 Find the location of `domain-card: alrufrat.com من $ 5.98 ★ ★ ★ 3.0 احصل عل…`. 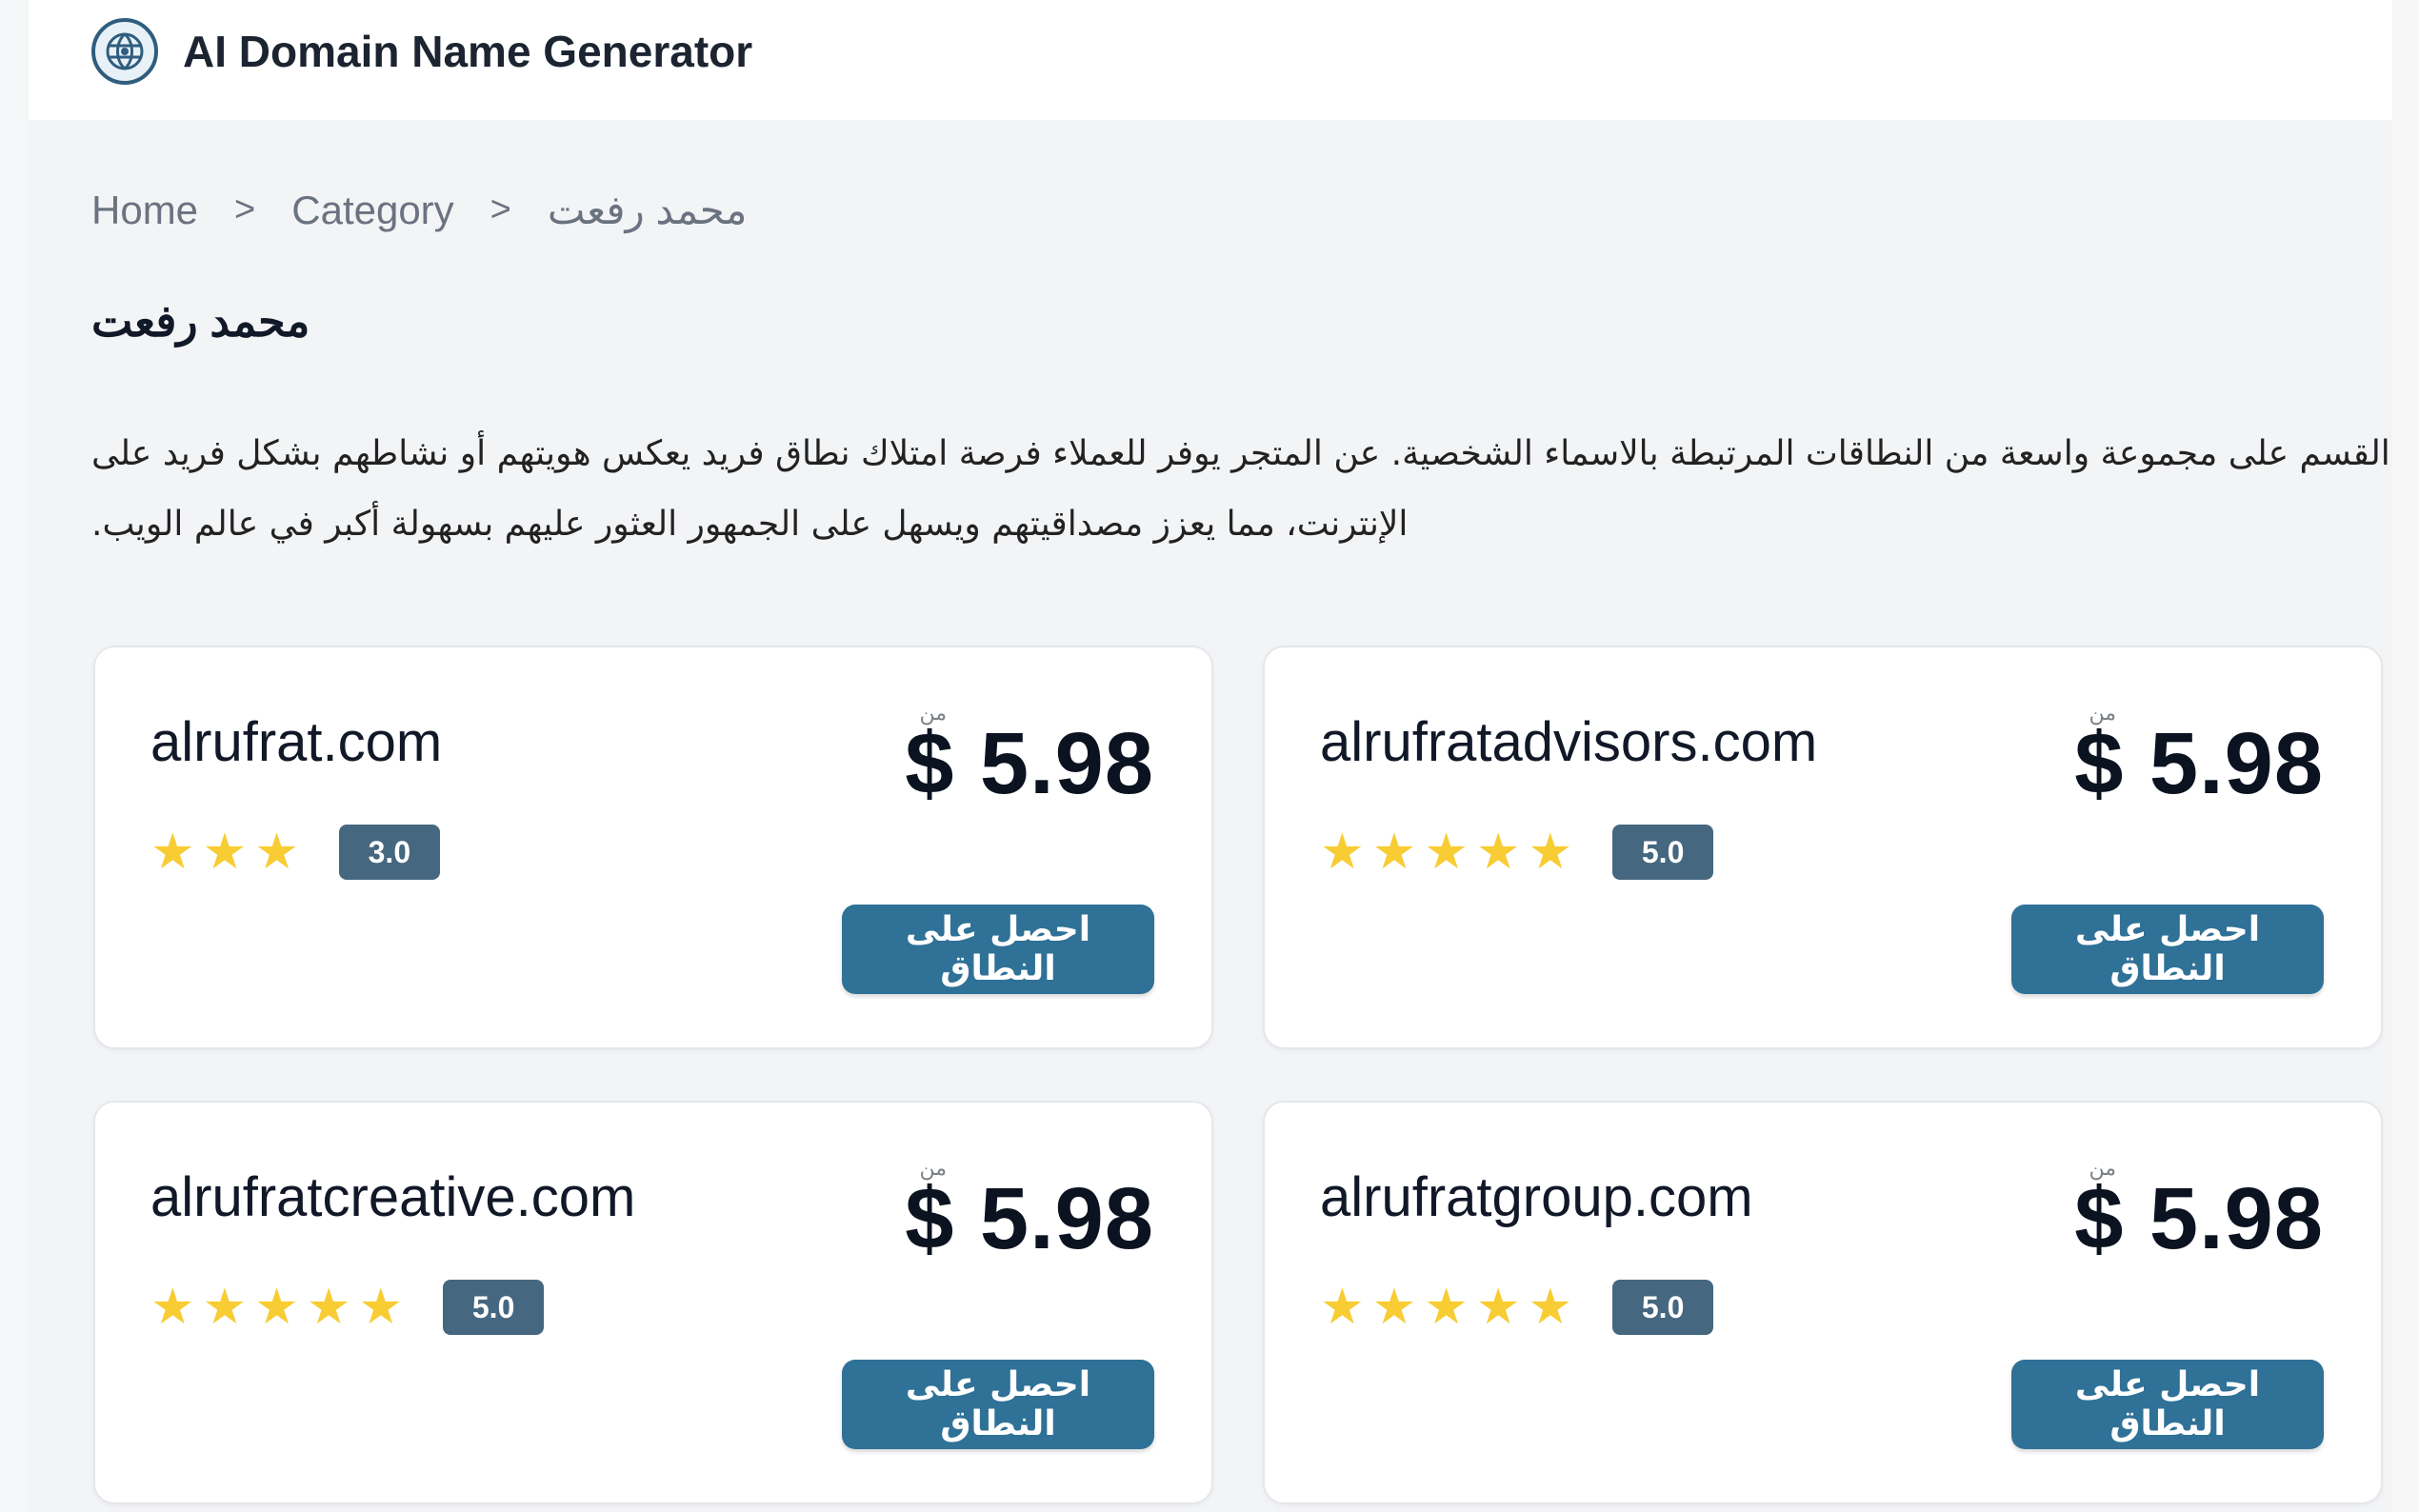

domain-card: alrufrat.com من $ 5.98 ★ ★ ★ 3.0 احصل عل… is located at coordinates (653, 847).